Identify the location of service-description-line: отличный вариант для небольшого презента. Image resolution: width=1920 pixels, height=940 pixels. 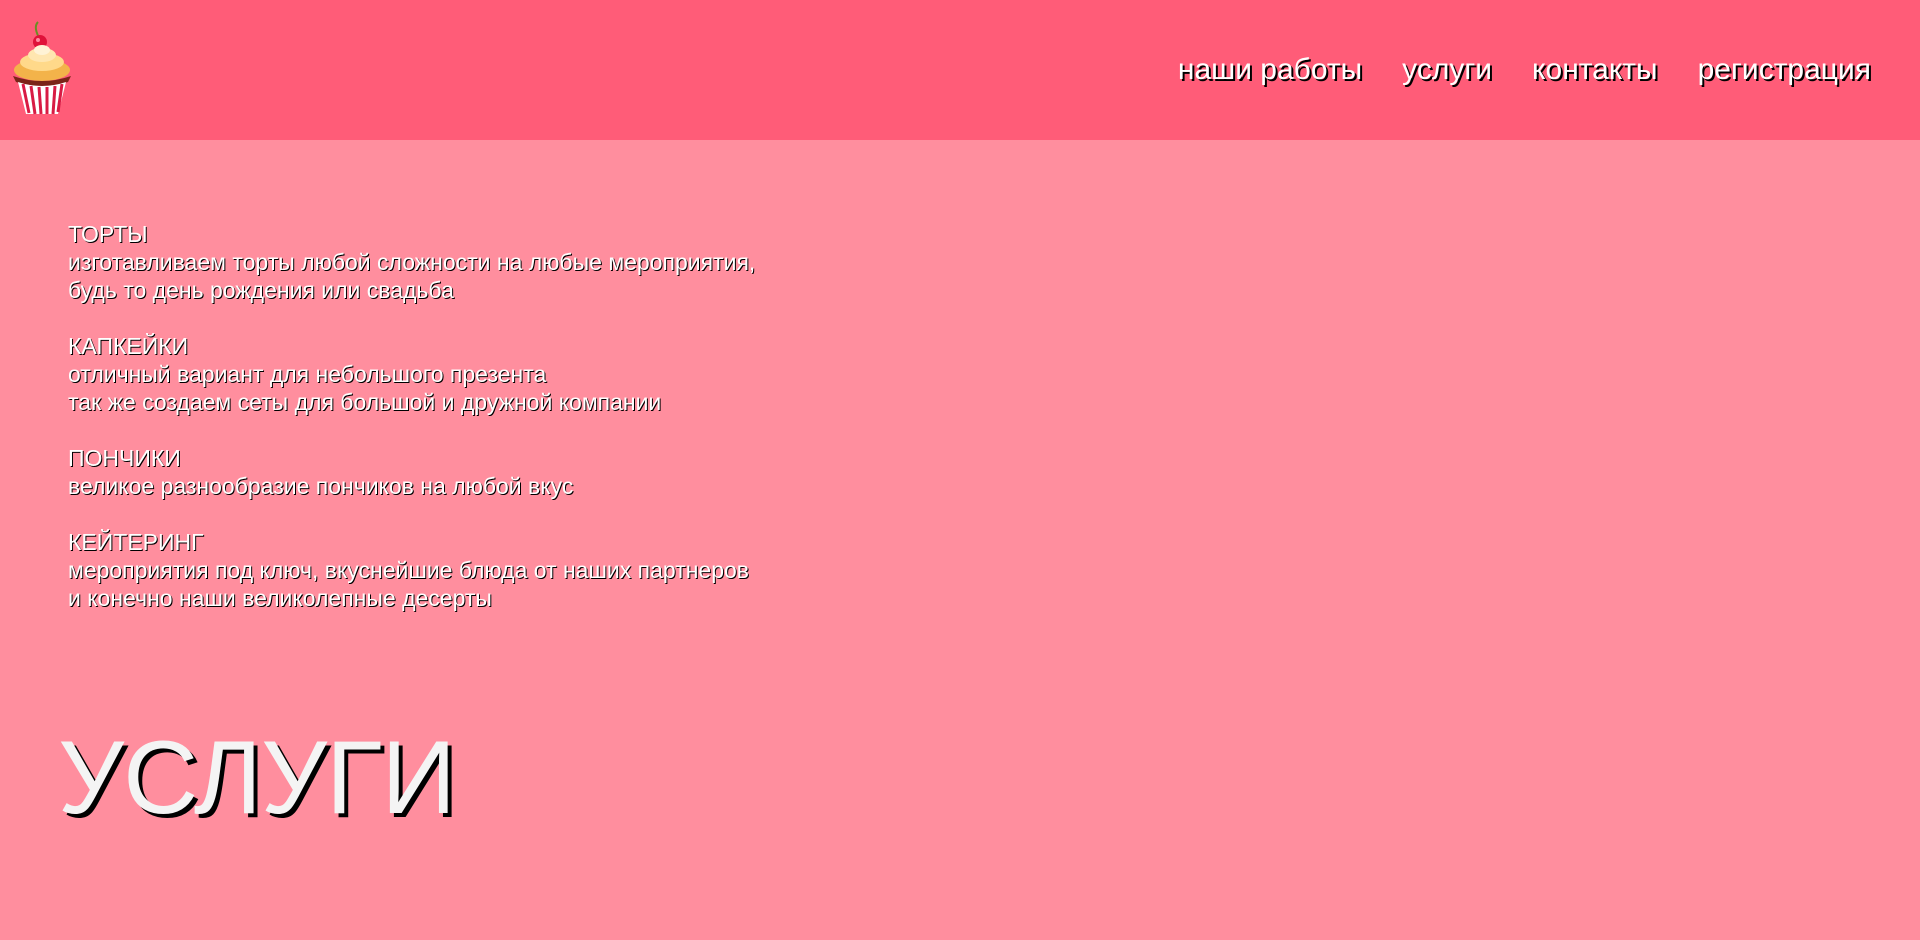
(307, 374).